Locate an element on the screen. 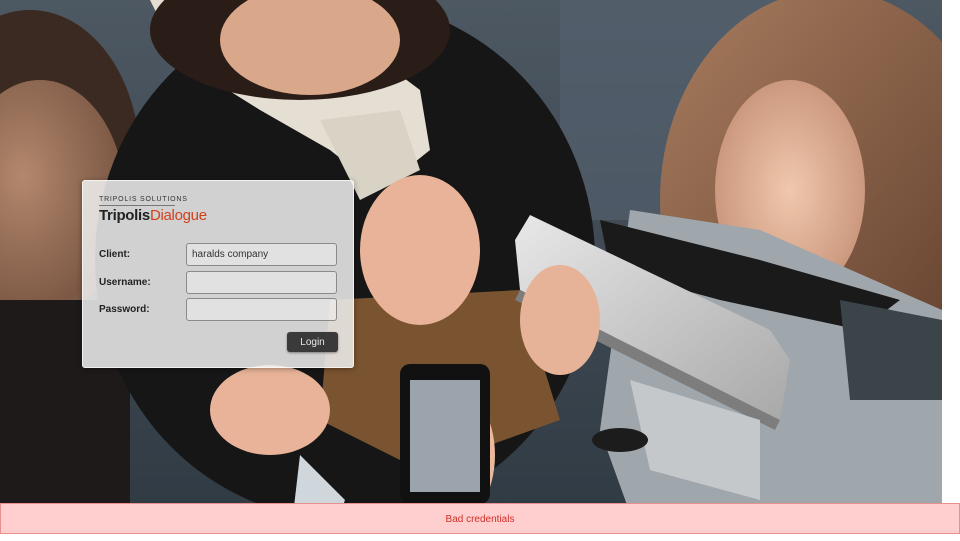 This screenshot has height=541, width=960. username-row: Username: is located at coordinates (219, 283).